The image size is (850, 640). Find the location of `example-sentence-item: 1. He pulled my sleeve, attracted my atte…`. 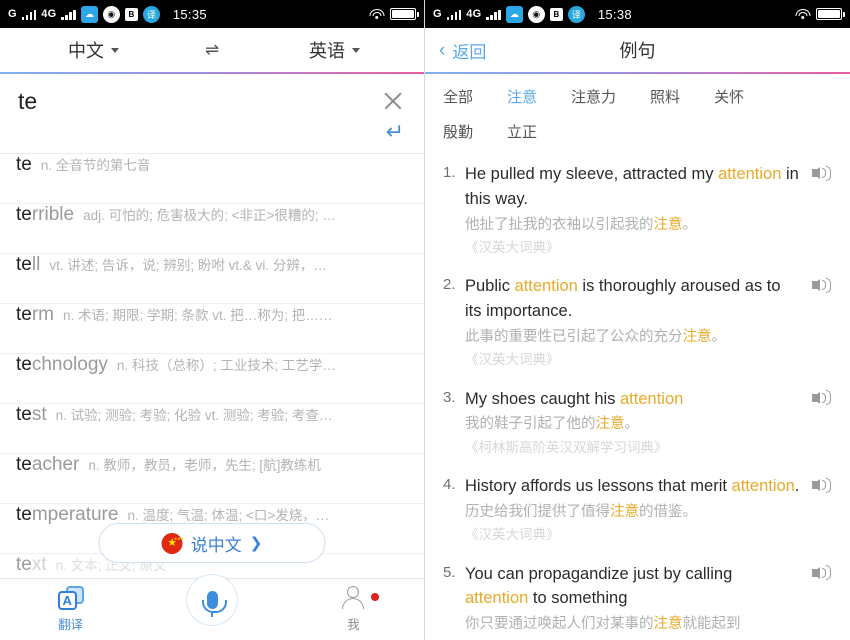

example-sentence-item: 1. He pulled my sleeve, attracted my atte… is located at coordinates (638, 210).